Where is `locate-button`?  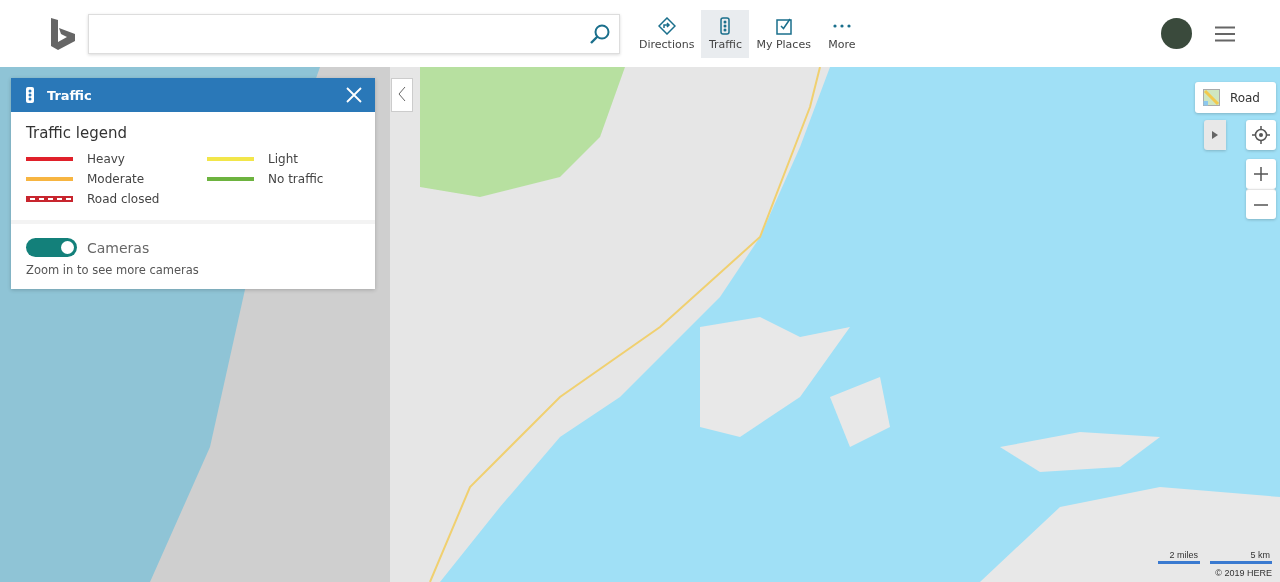
locate-button is located at coordinates (1261, 135).